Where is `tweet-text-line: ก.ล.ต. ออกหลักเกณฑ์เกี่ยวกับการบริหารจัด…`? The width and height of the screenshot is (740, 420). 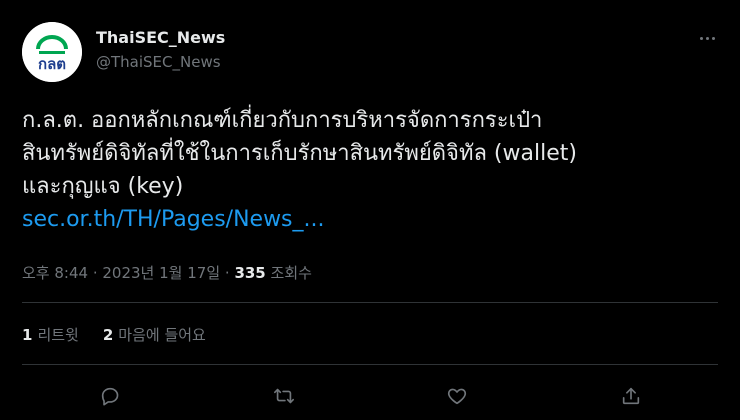
tweet-text-line: ก.ล.ต. ออกหลักเกณฑ์เกี่ยวกับการบริหารจัด… is located at coordinates (282, 120).